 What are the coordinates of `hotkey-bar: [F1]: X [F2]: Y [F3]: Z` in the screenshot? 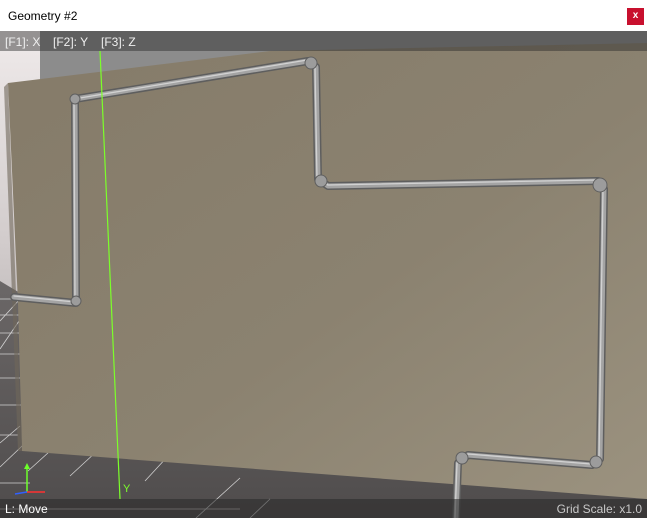 It's located at (323, 41).